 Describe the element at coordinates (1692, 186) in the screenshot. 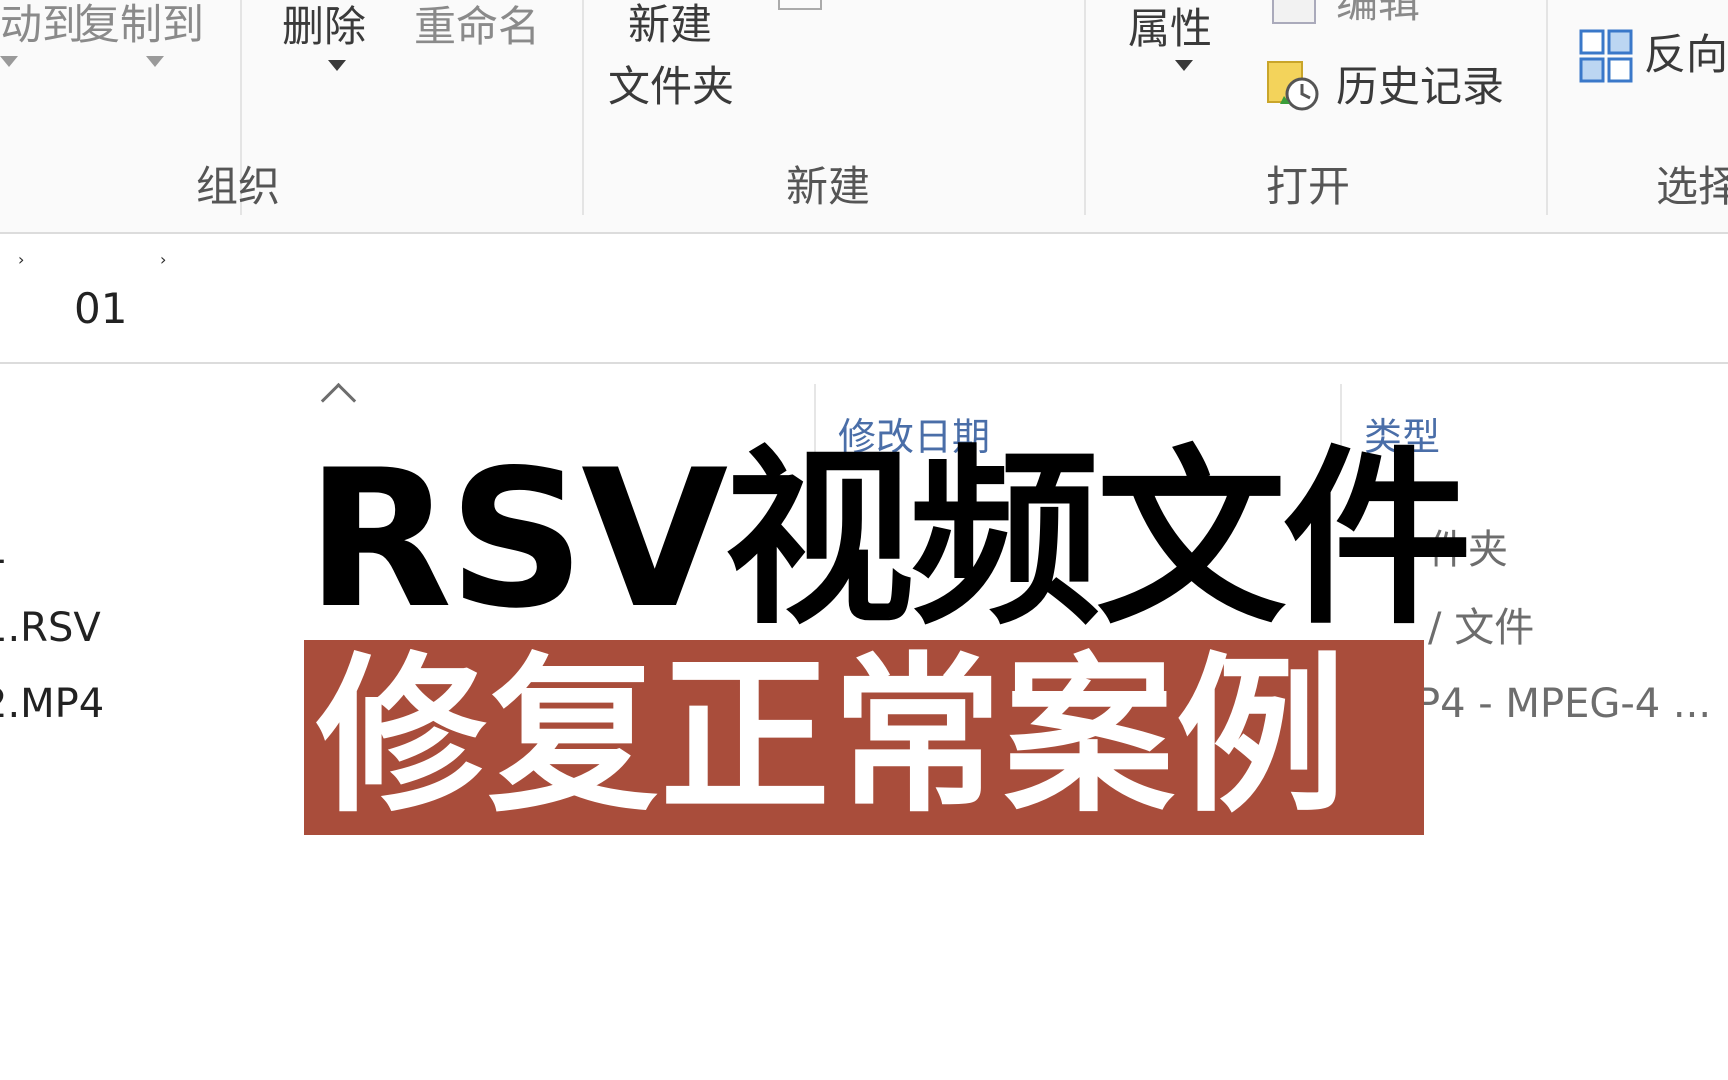

I see `group-label-select: 选择` at that location.